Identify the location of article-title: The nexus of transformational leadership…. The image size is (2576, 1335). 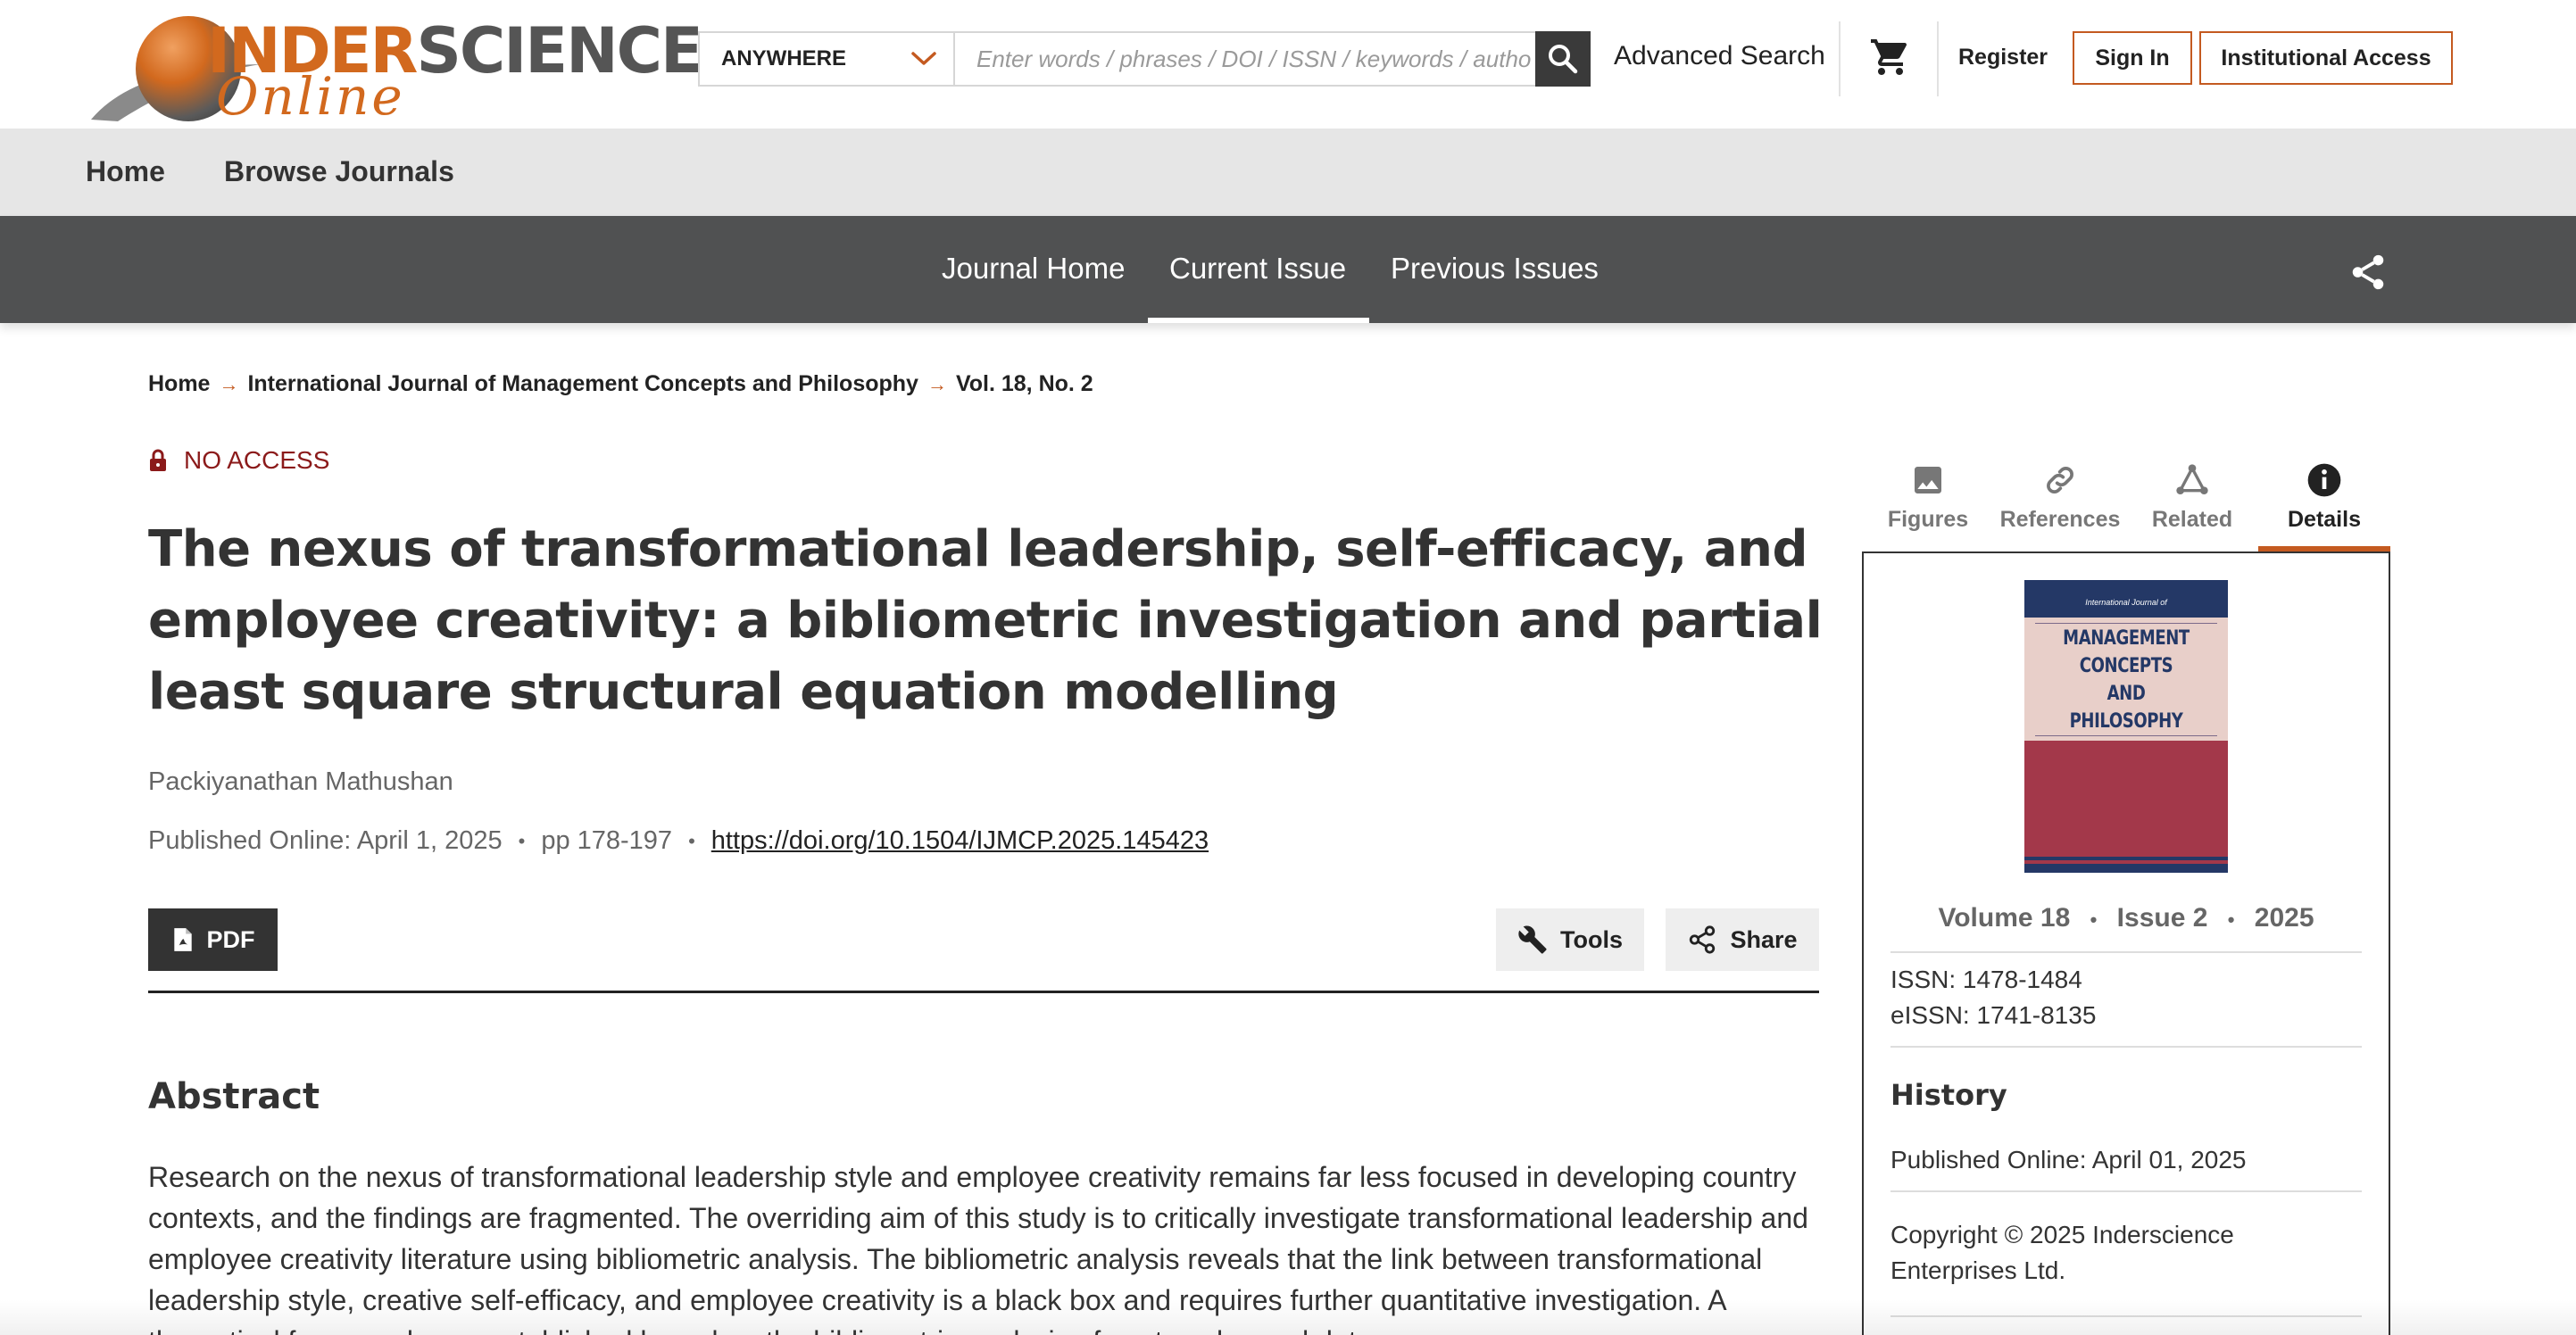
(986, 620).